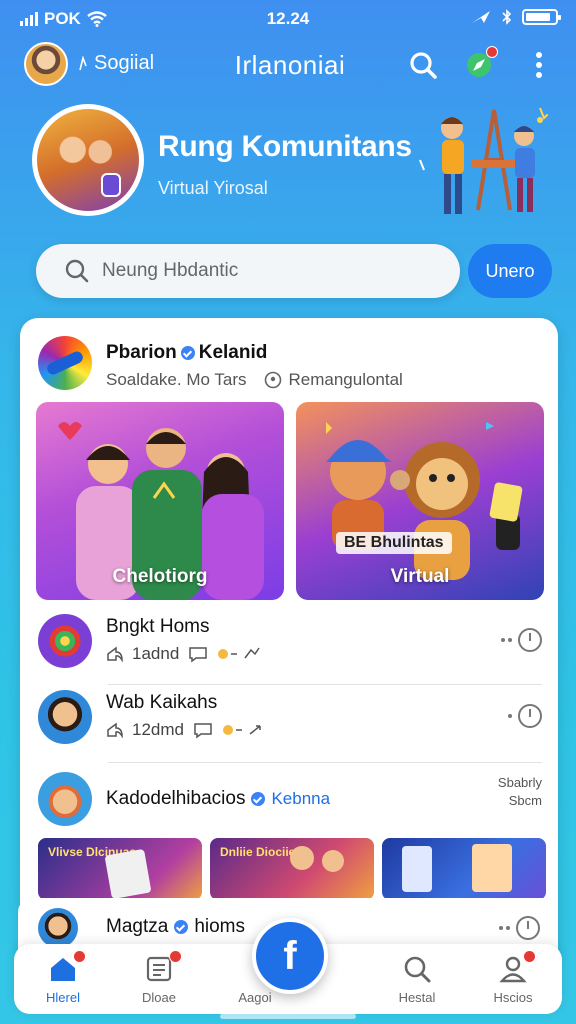  Describe the element at coordinates (290, 649) in the screenshot. I see `list-item: Bngkt Homs 1adnd` at that location.